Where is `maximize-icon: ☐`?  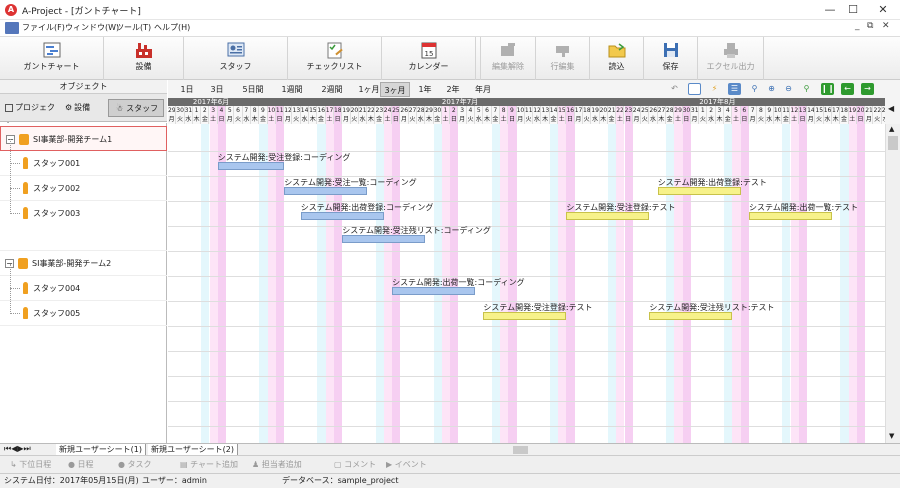 maximize-icon: ☐ is located at coordinates (853, 10).